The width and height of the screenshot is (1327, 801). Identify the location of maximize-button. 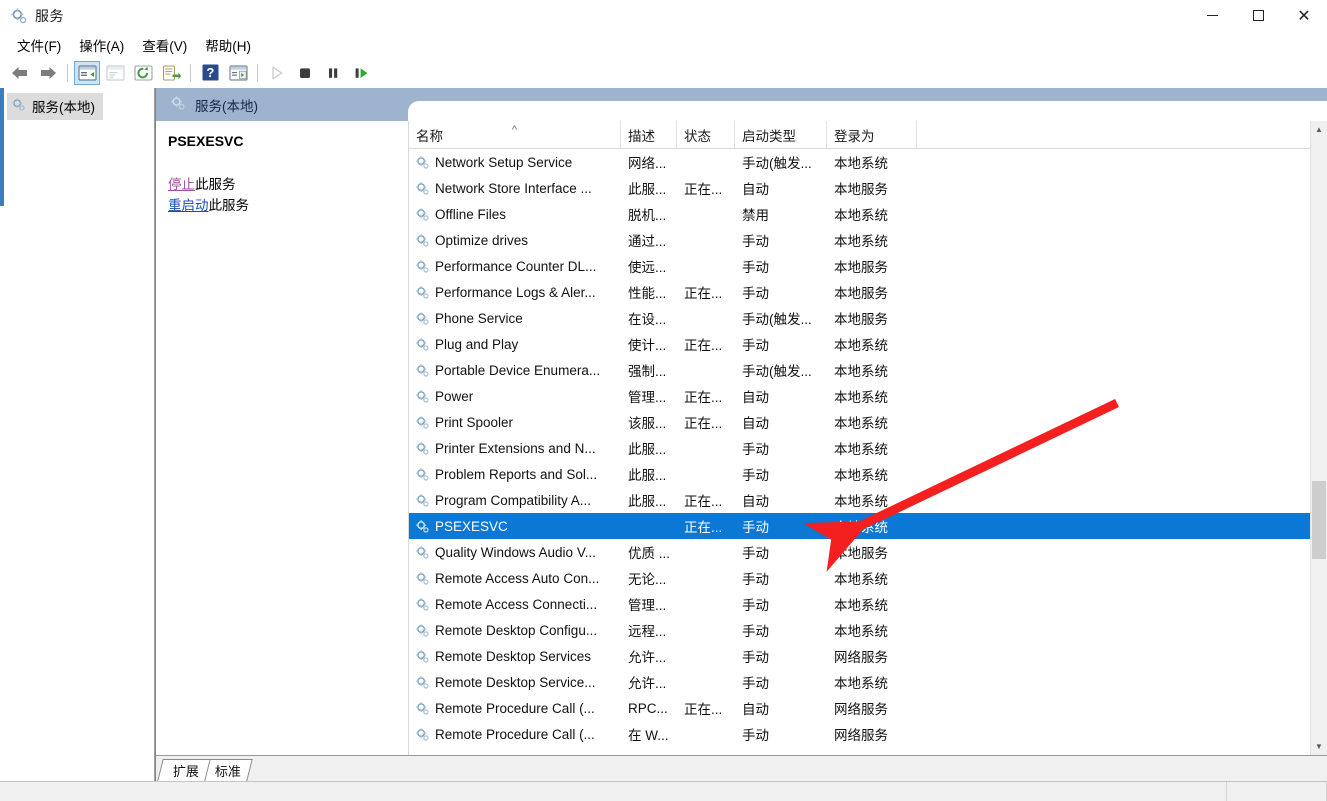
(1258, 16).